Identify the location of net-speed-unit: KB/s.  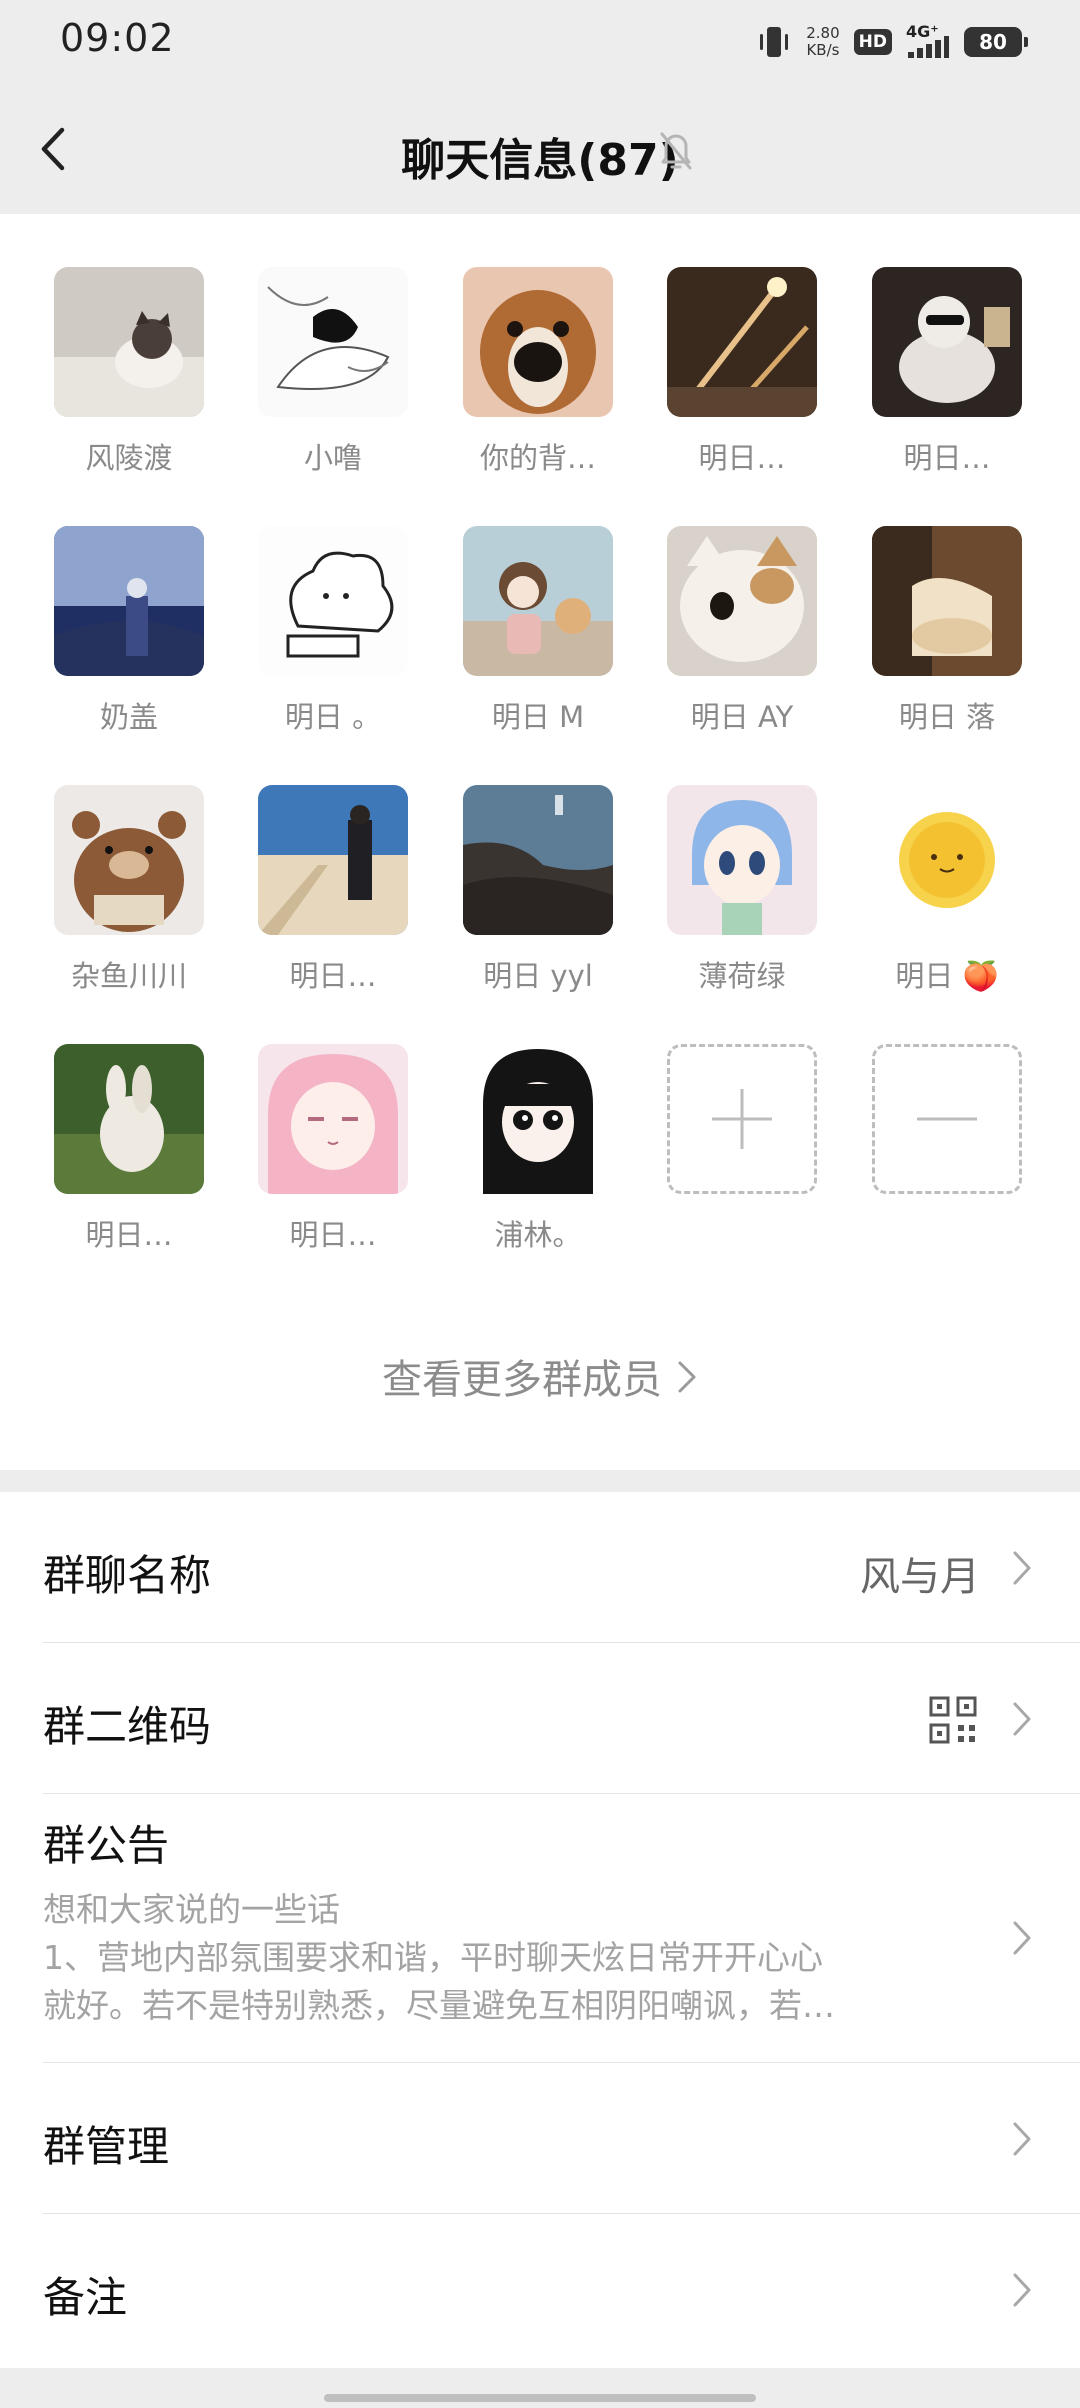
(823, 50).